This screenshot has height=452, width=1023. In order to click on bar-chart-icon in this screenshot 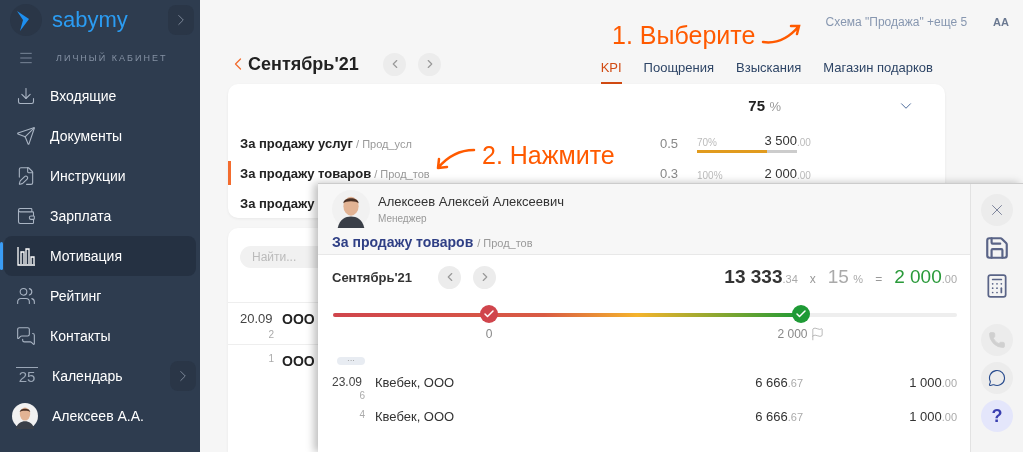, I will do `click(26, 256)`.